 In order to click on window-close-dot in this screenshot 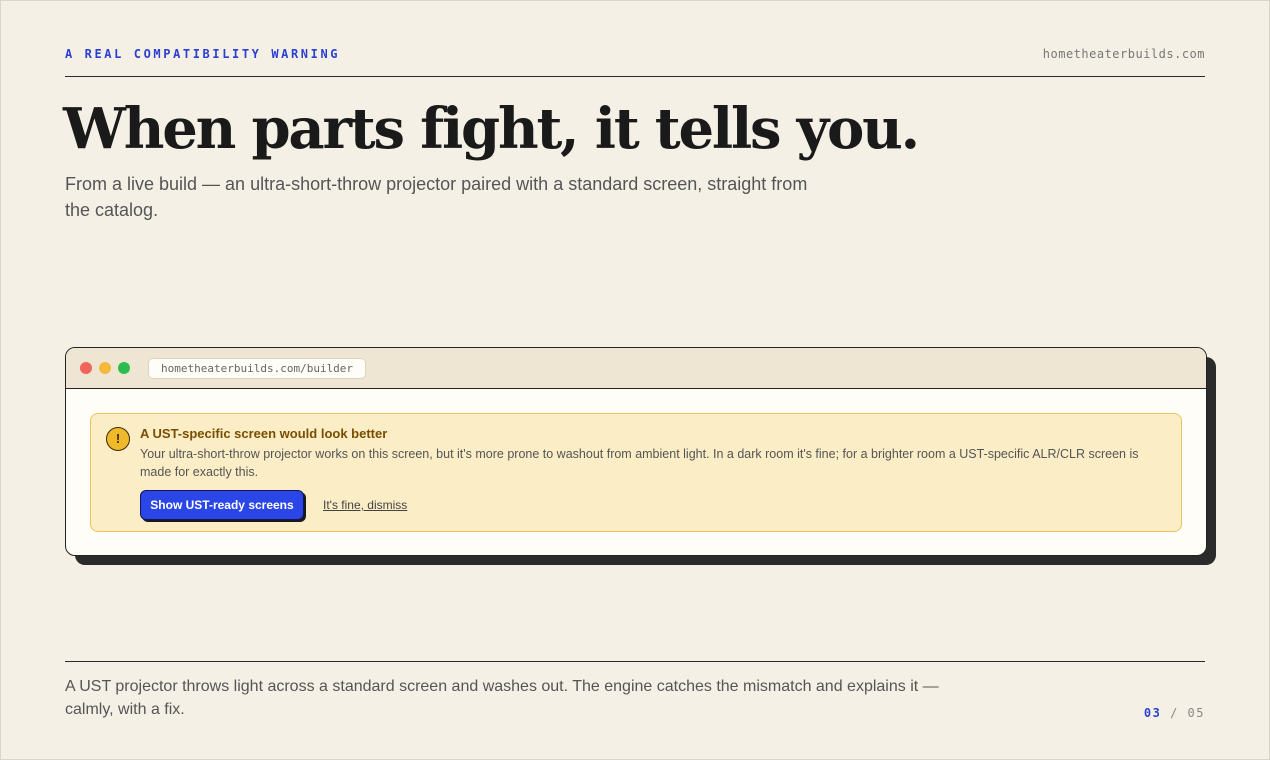, I will do `click(86, 368)`.